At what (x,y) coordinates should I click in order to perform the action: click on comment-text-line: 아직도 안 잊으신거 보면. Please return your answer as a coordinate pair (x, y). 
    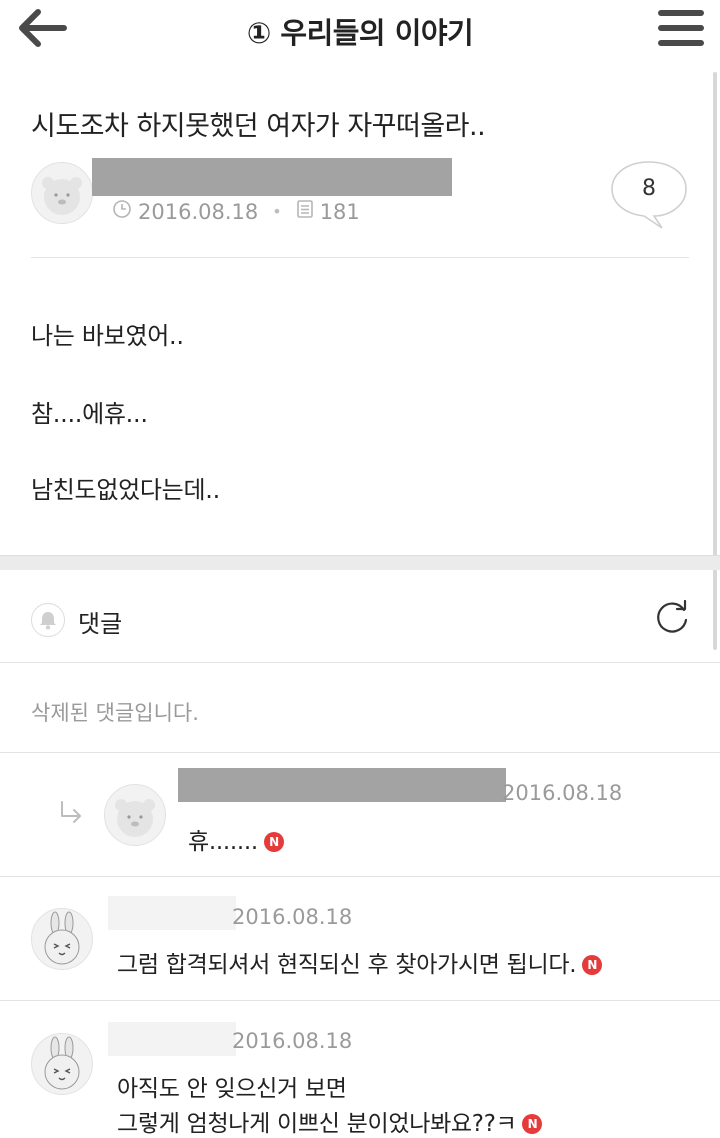
    Looking at the image, I should click on (232, 1089).